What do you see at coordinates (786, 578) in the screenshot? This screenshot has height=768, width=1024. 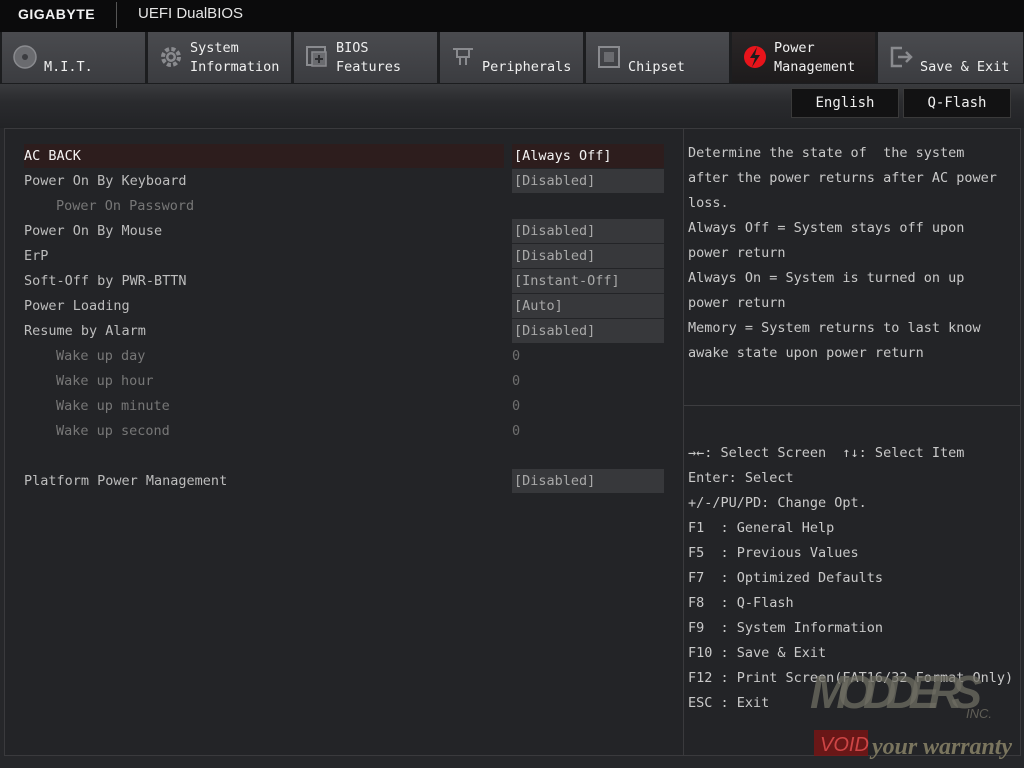 I see `key-hint: F7 : Optimized Defaults` at bounding box center [786, 578].